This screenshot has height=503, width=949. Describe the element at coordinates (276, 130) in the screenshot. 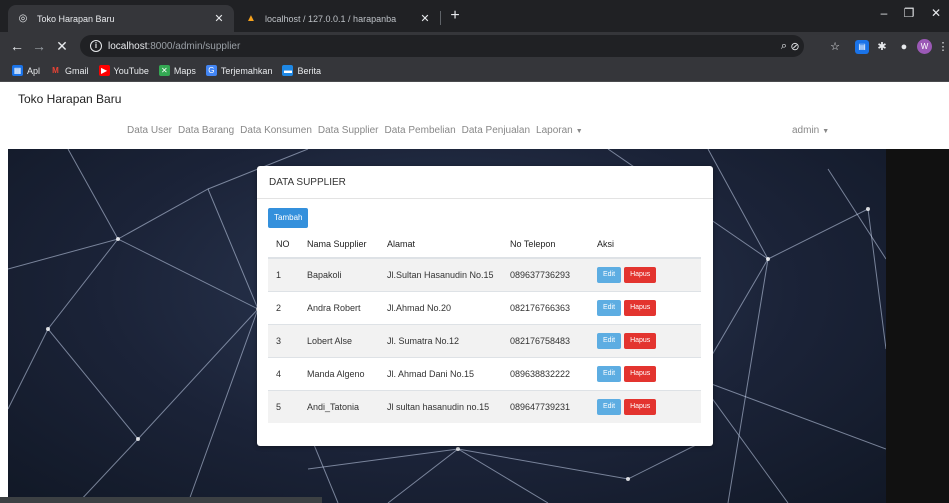

I see `nav-data-konsumen: Data Konsumen` at that location.